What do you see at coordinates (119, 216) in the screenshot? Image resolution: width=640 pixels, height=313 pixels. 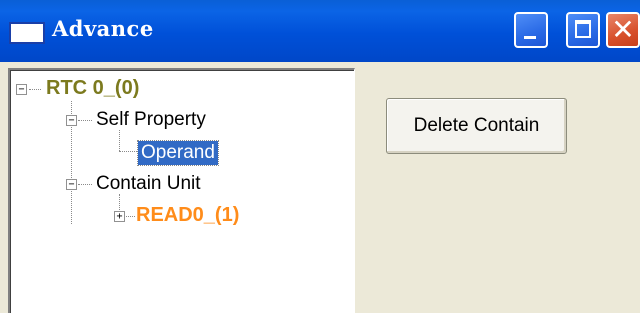 I see `read0-expand-icon: +` at bounding box center [119, 216].